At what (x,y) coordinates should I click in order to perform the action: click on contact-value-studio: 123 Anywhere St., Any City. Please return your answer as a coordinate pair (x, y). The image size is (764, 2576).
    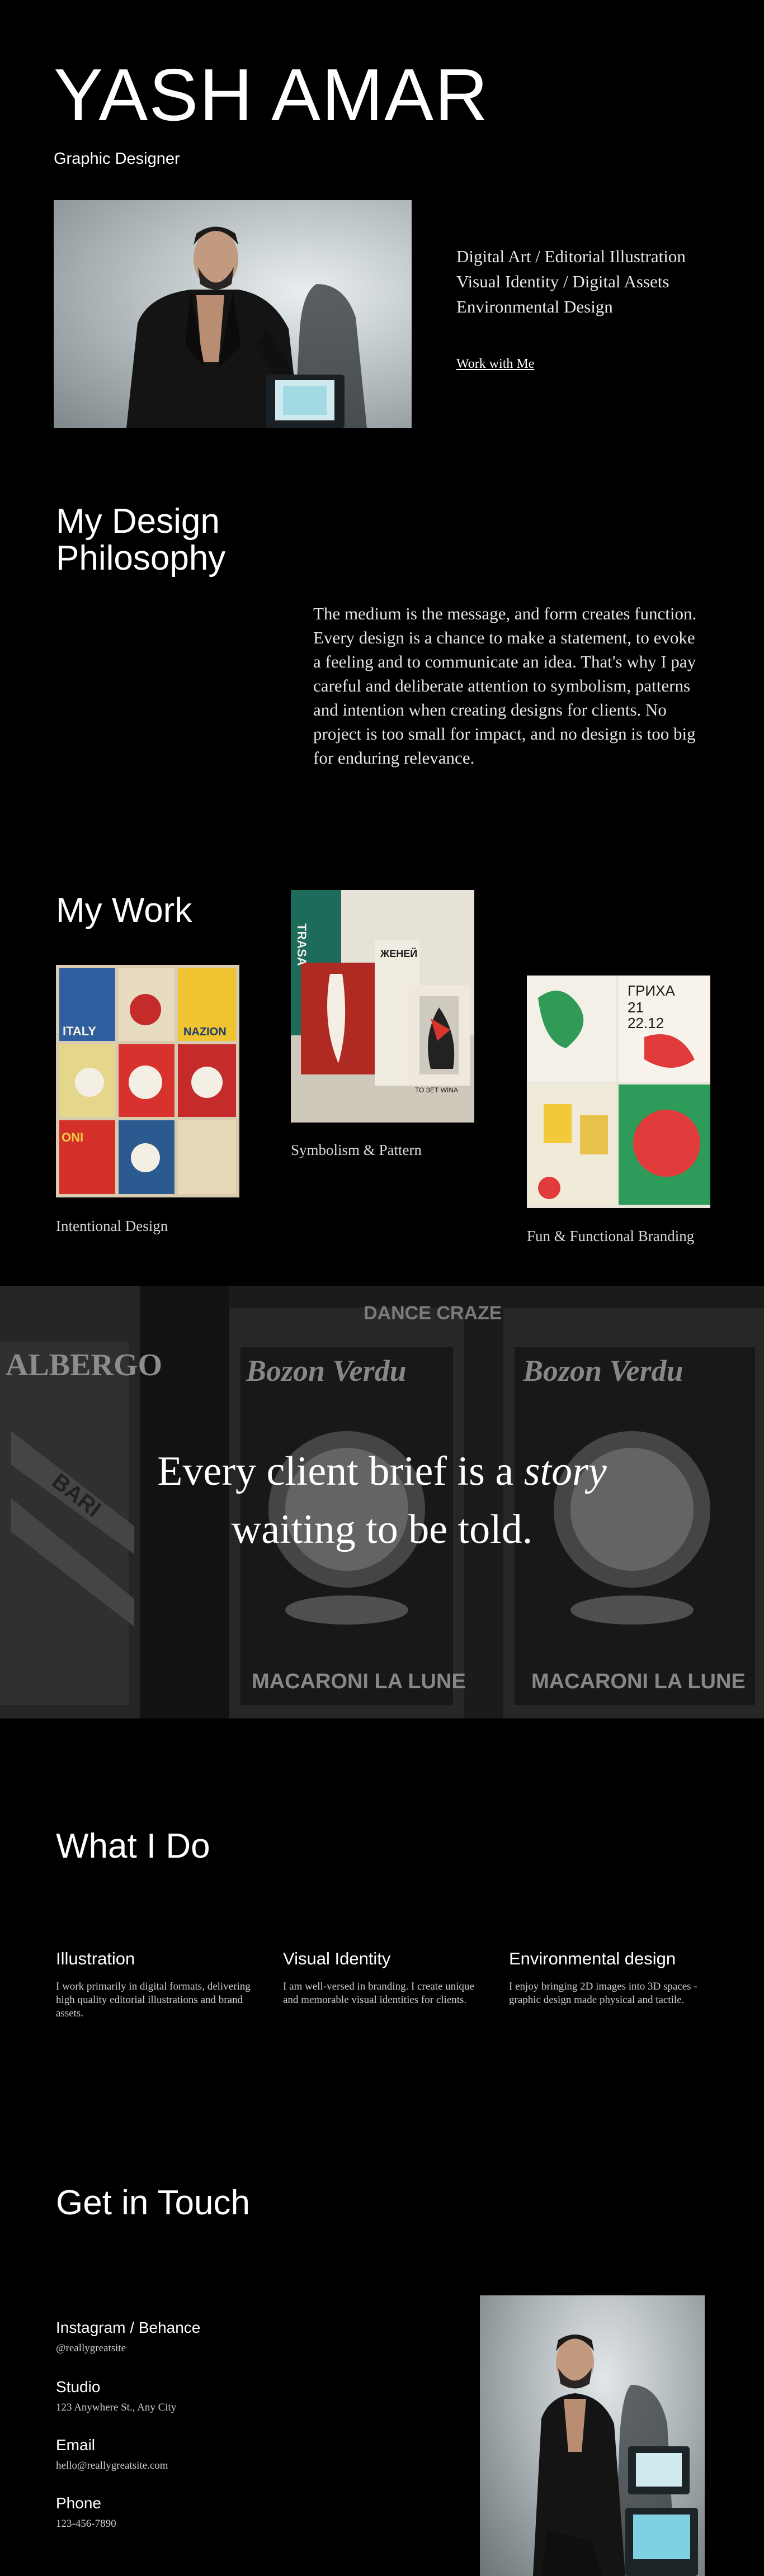
    Looking at the image, I should click on (116, 2407).